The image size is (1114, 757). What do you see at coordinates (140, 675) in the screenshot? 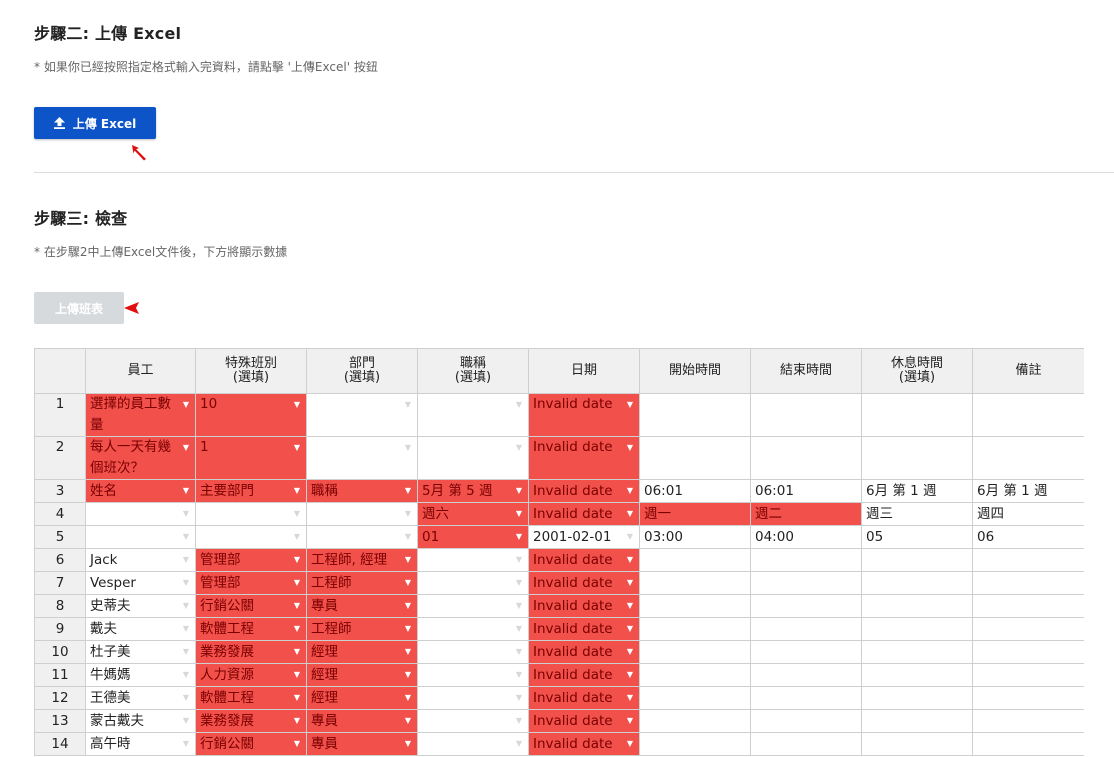
I see `grid-cell: 牛媽媽 ▼` at bounding box center [140, 675].